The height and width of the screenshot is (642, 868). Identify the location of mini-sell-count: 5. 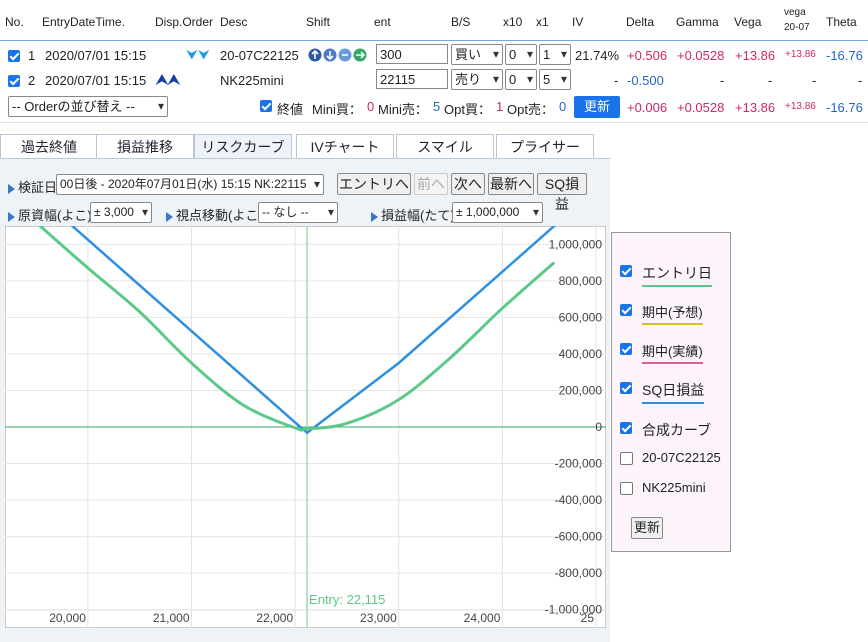
(437, 106).